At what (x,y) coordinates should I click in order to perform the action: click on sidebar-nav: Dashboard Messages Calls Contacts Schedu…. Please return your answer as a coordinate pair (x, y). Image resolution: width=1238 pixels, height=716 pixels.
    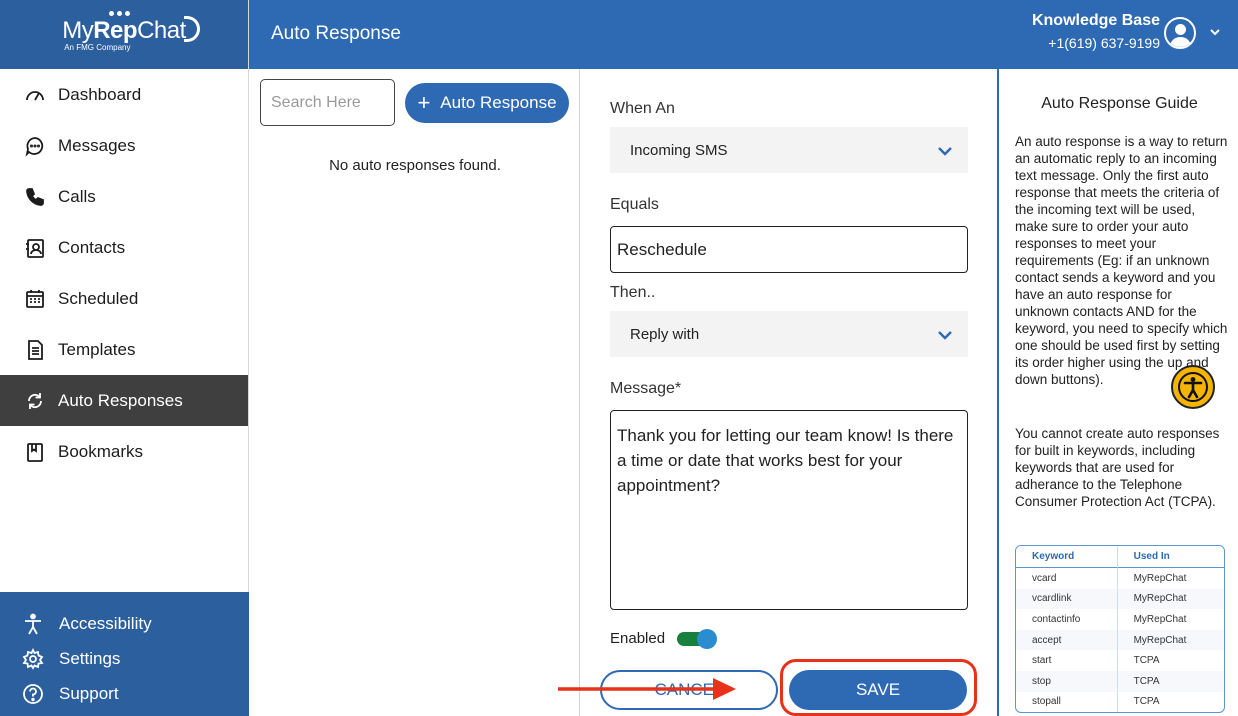
    Looking at the image, I should click on (124, 273).